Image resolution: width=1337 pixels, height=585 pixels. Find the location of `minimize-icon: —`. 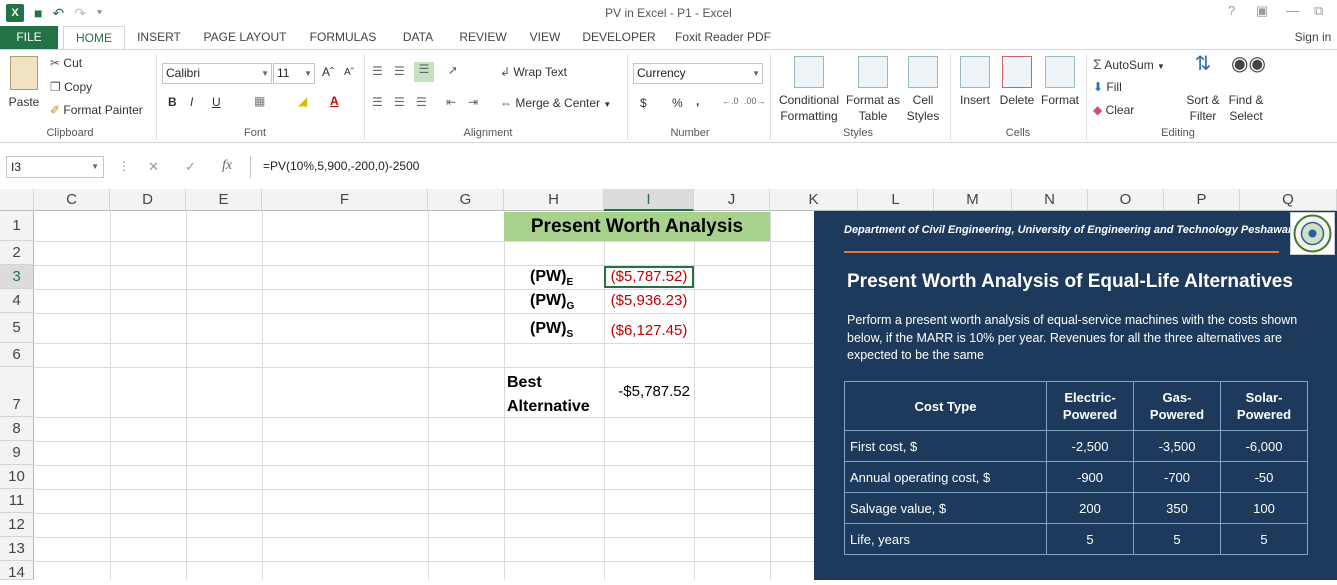

minimize-icon: — is located at coordinates (1292, 10).